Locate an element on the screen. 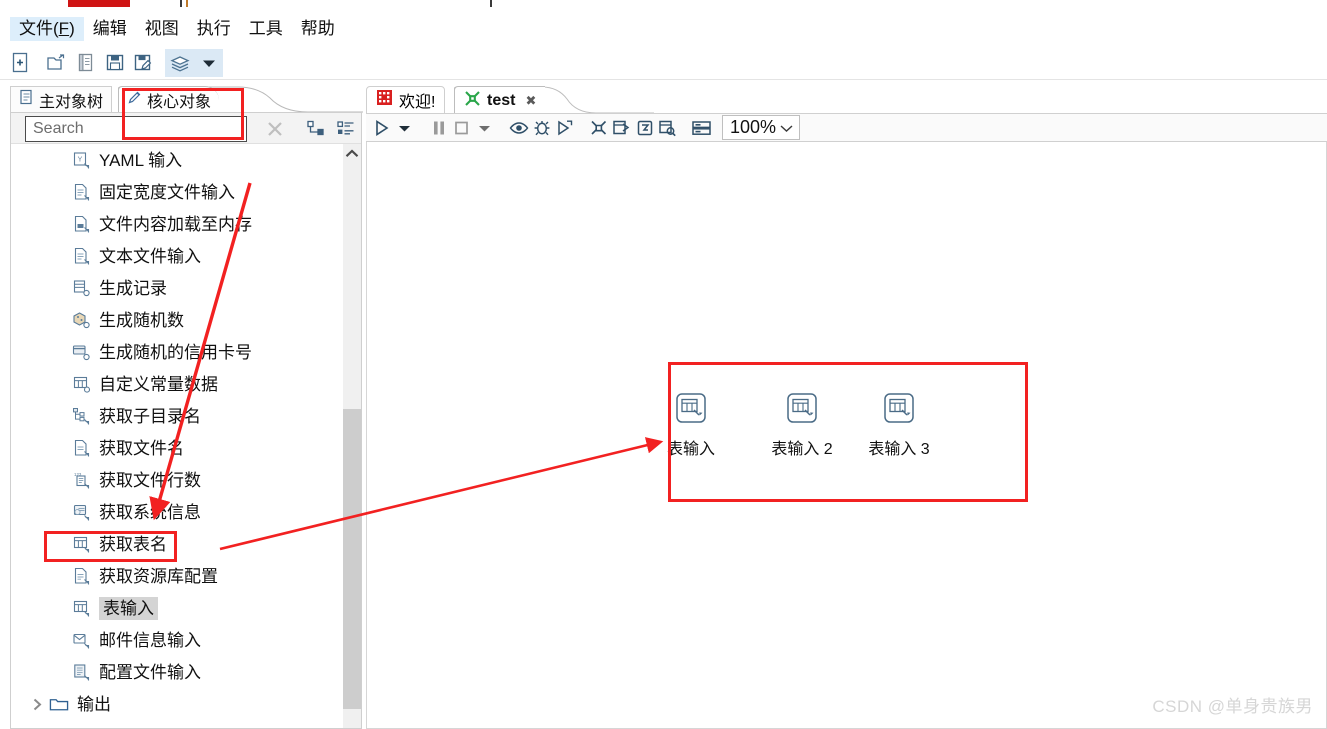  text-file-input-icon is located at coordinates (81, 256).